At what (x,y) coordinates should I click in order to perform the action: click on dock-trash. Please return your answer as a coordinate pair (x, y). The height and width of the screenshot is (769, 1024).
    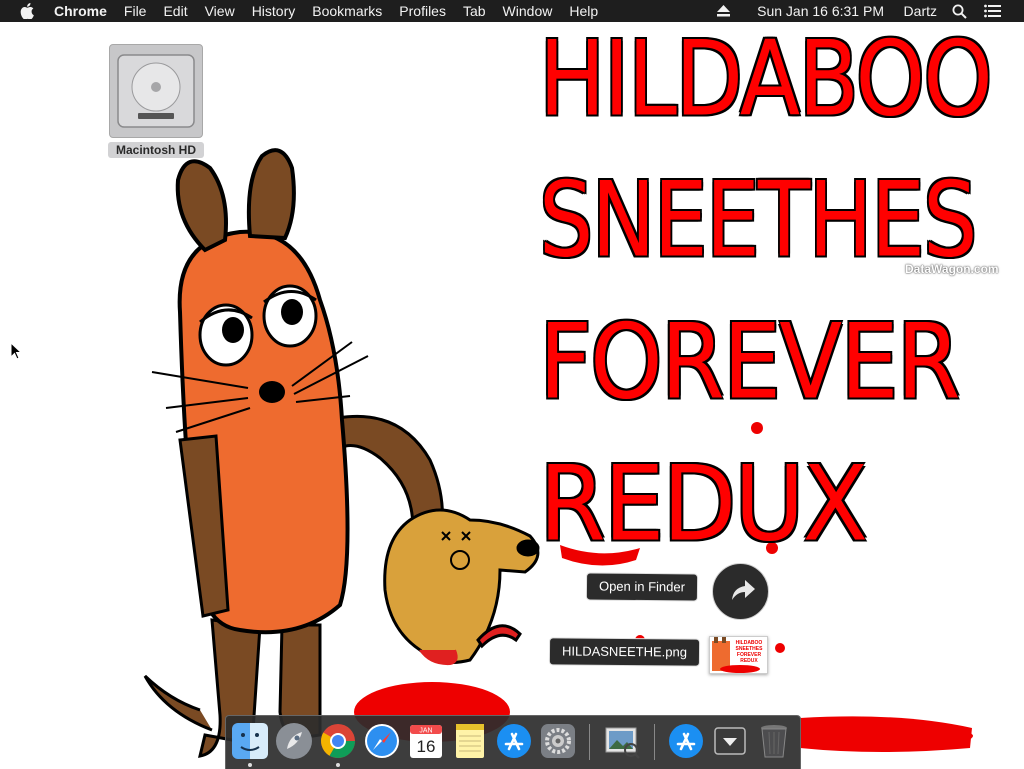
    Looking at the image, I should click on (774, 741).